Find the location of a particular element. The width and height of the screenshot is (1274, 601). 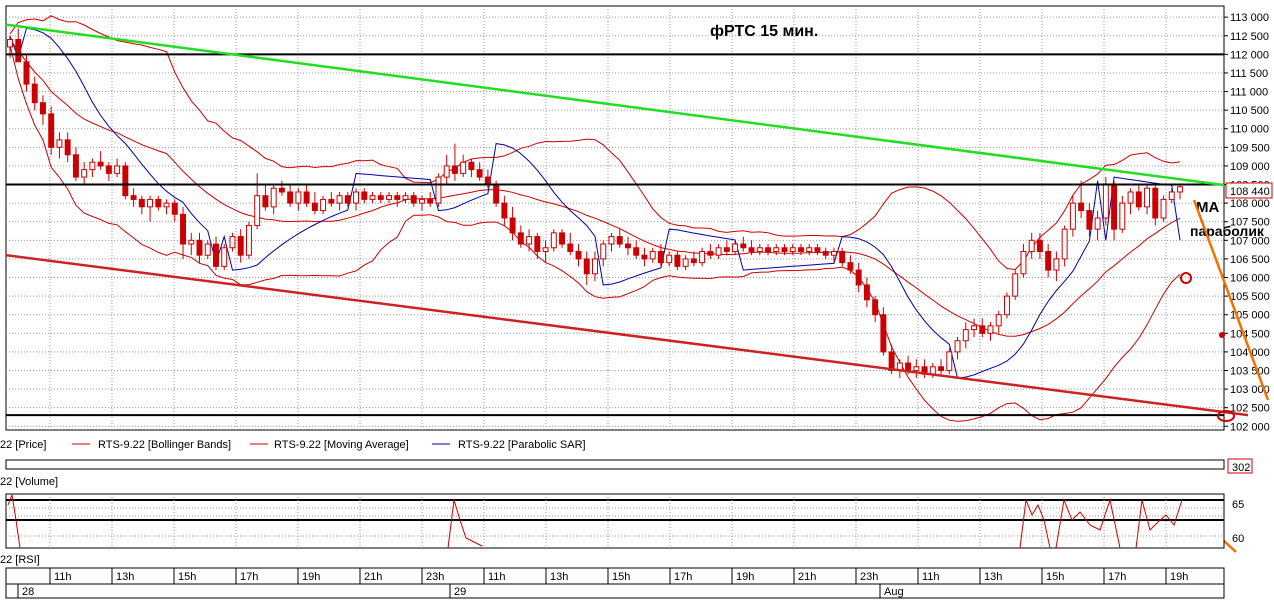

legend-moving-average: RTS-9.22 [Moving Average] is located at coordinates (341, 445).